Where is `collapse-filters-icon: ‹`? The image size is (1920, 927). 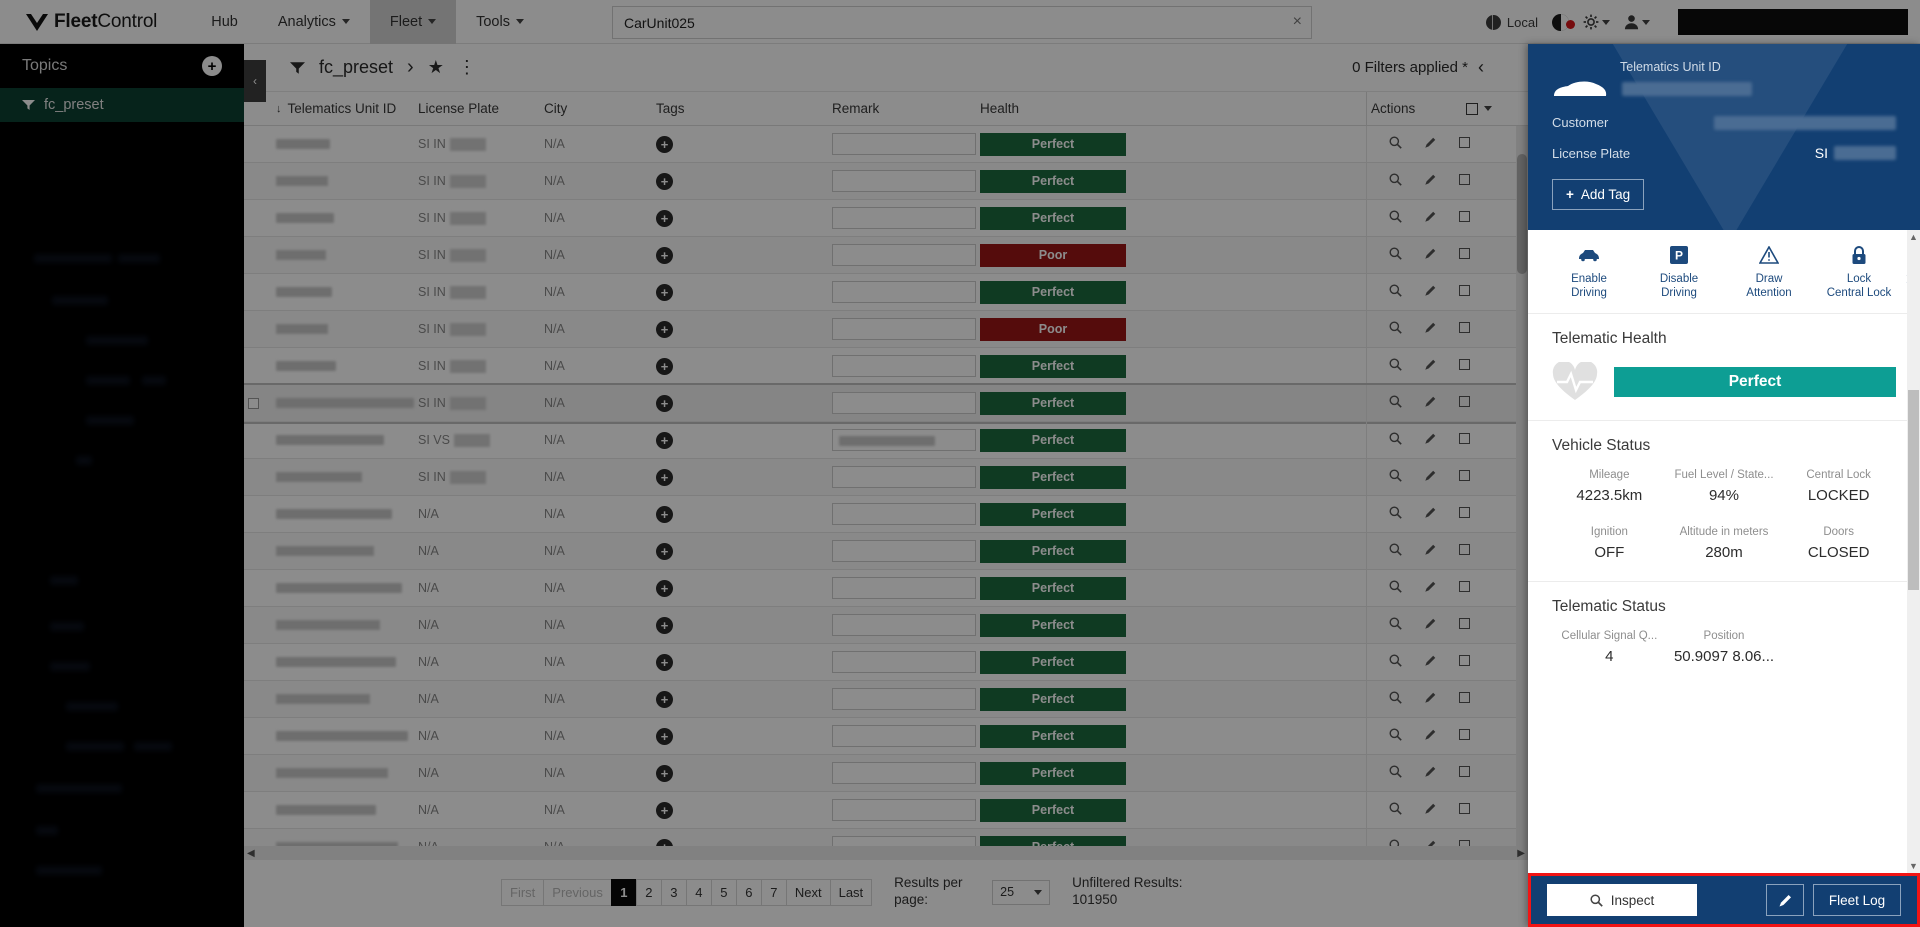 collapse-filters-icon: ‹ is located at coordinates (1481, 67).